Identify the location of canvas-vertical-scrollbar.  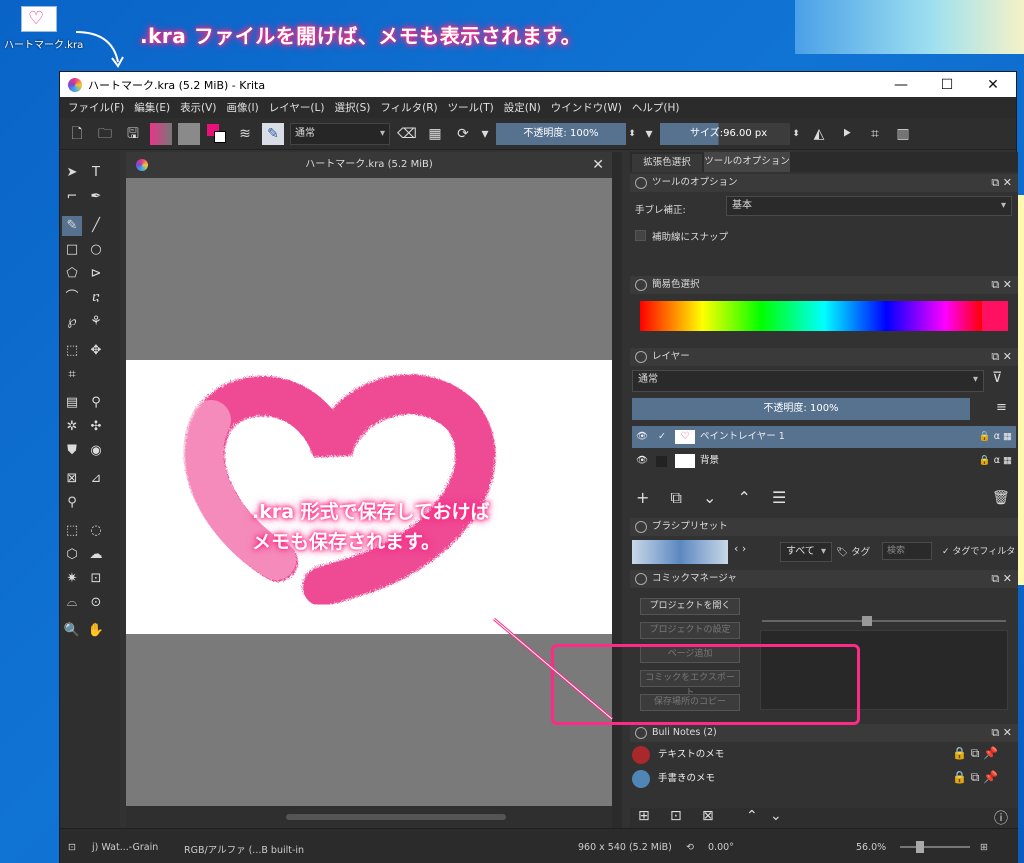
(617, 490).